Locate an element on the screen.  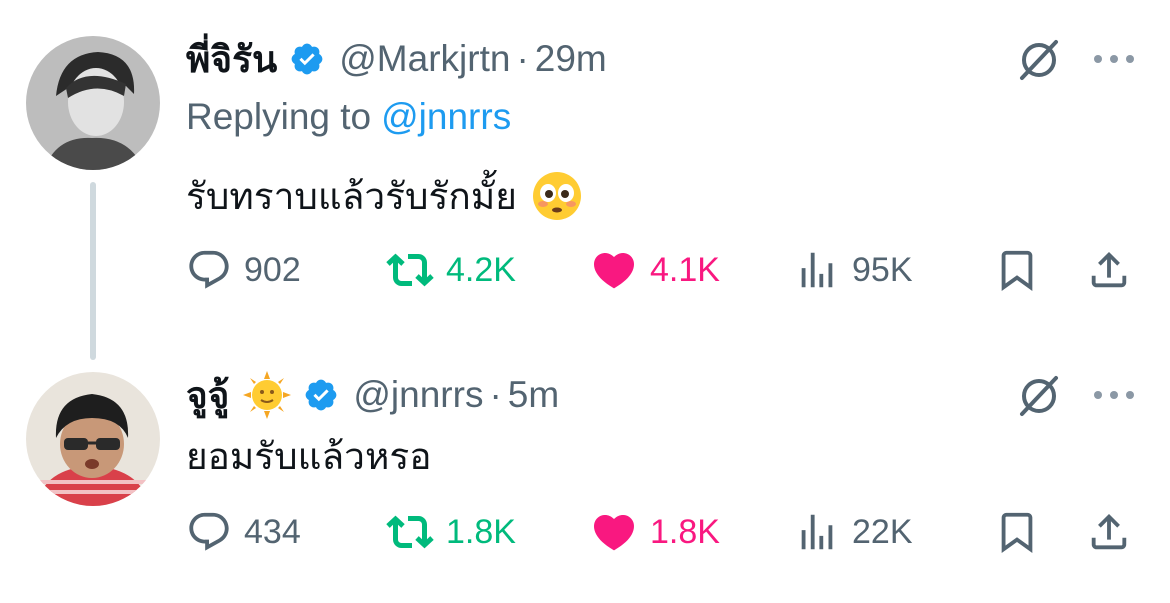
tweet-header: จูจู้ @jnnrrs · 5m is located at coordinates (372, 395).